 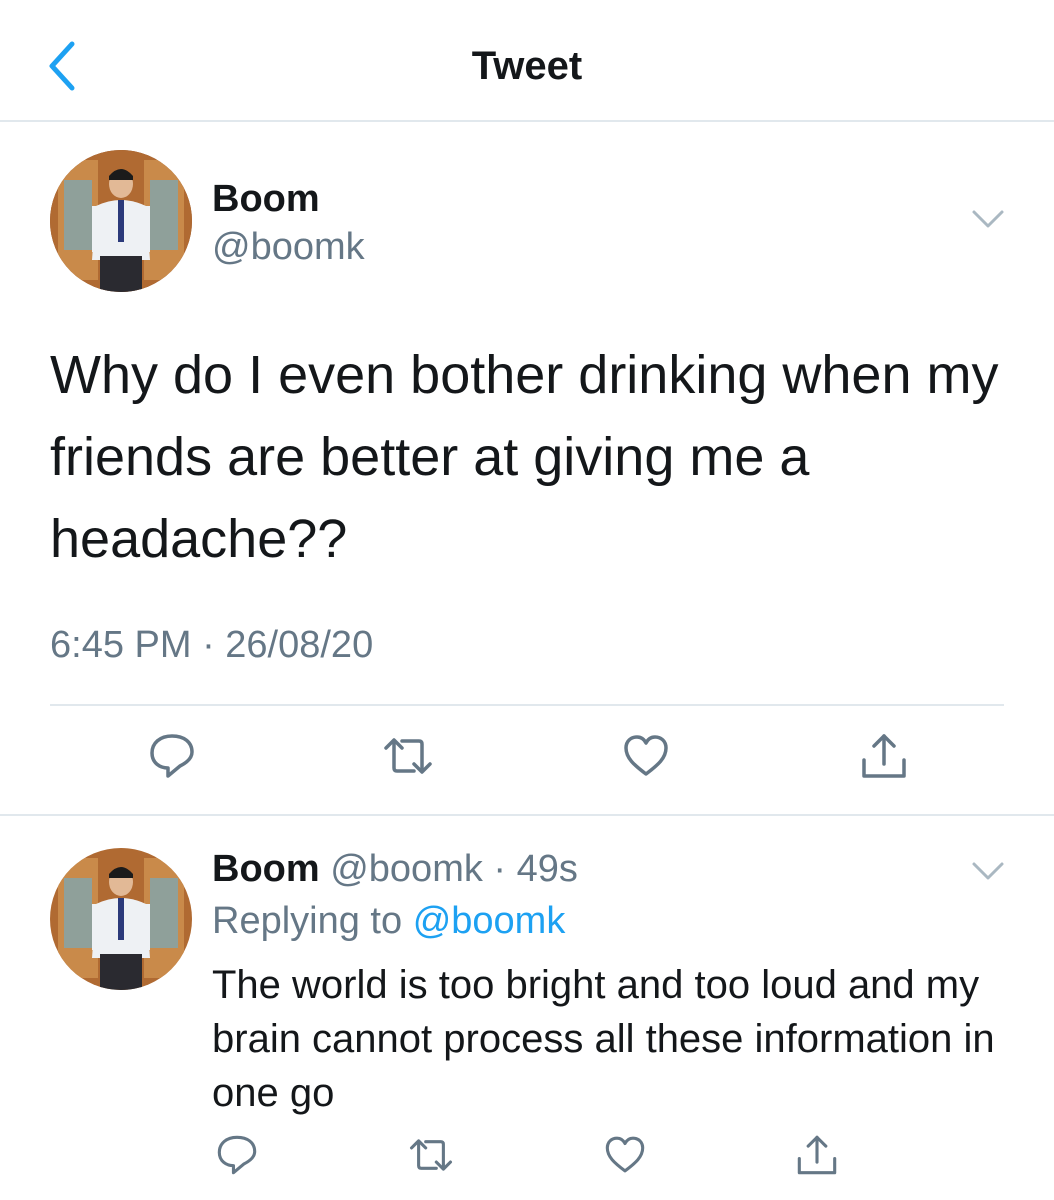 What do you see at coordinates (527, 1158) in the screenshot?
I see `reply-actions` at bounding box center [527, 1158].